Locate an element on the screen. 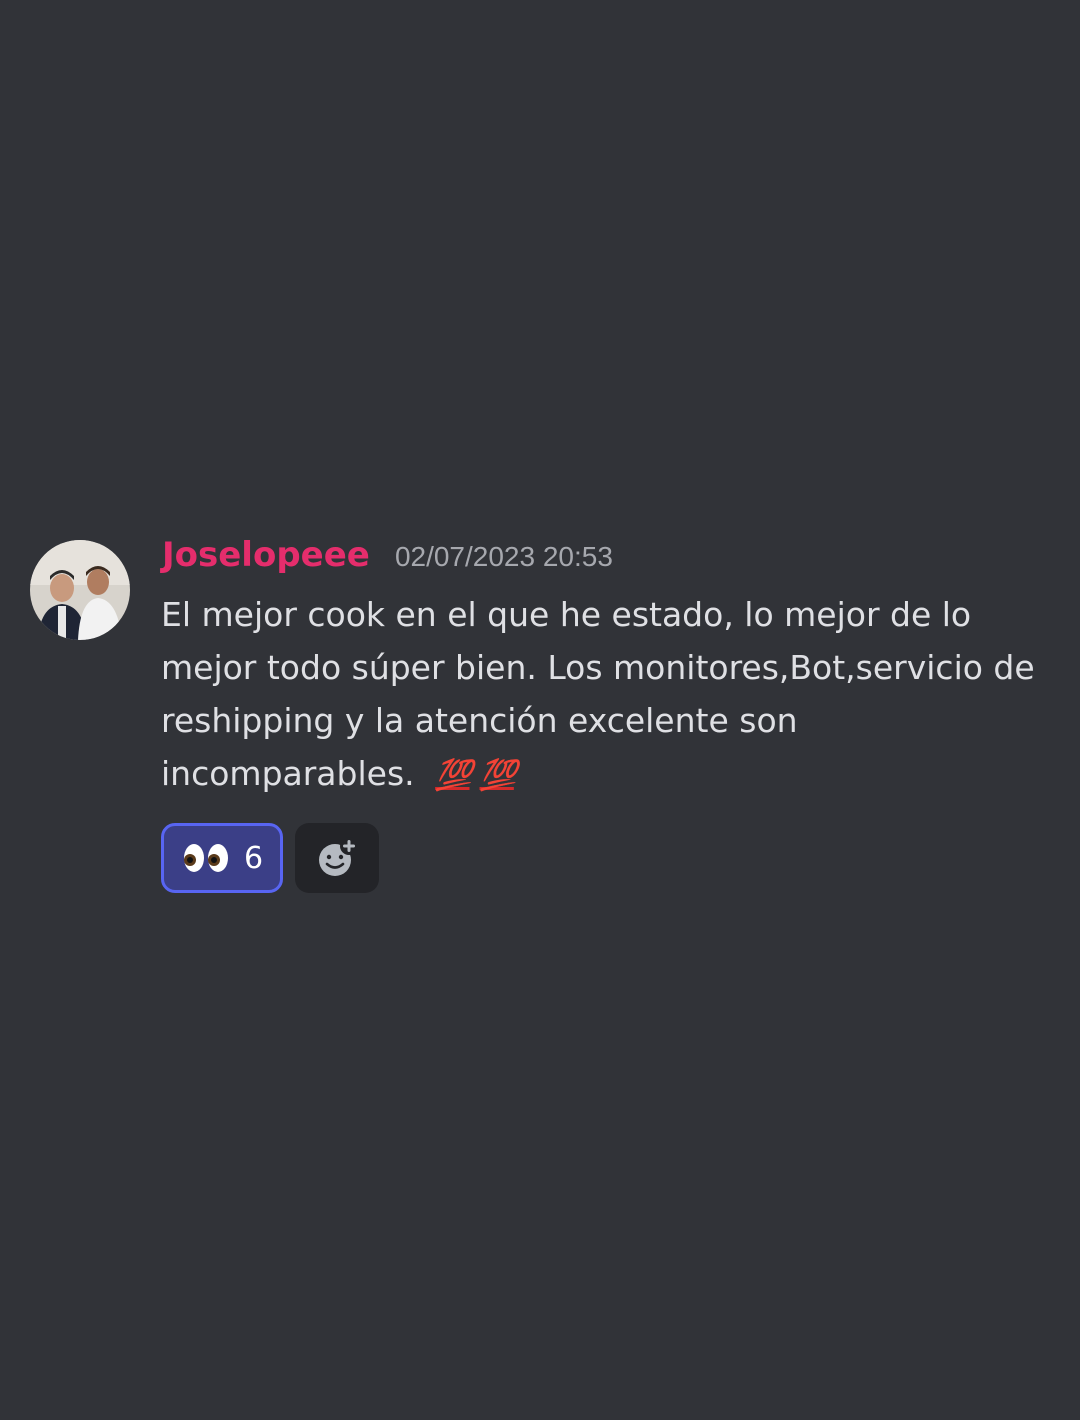  reactions-bar: 6 is located at coordinates (270, 858).